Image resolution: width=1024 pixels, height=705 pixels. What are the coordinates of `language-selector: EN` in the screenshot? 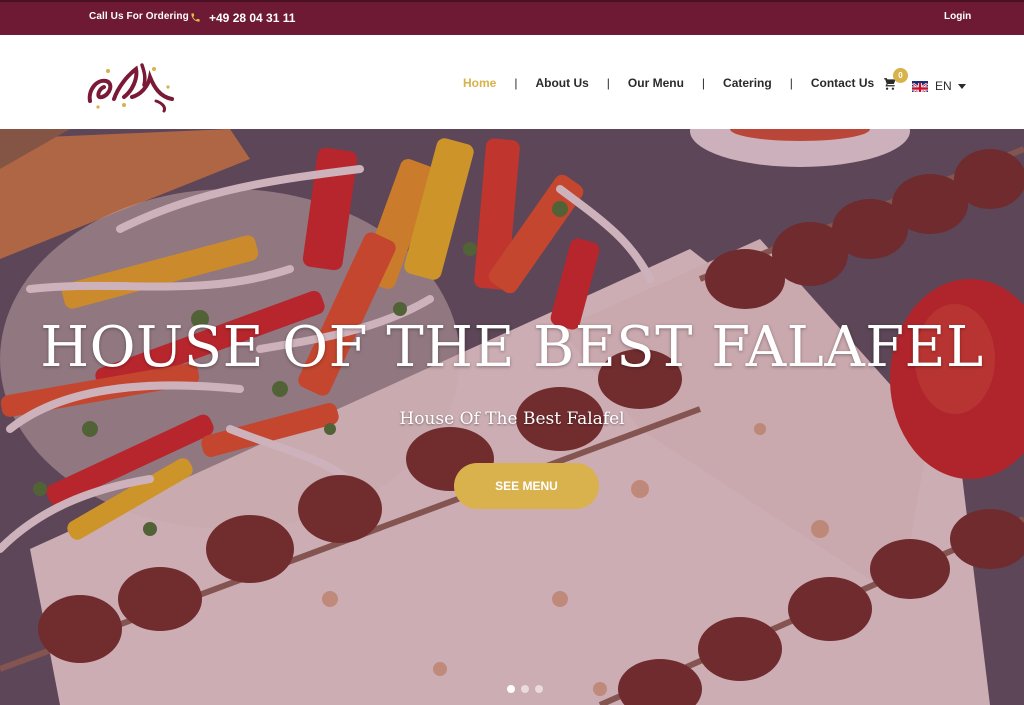 It's located at (939, 86).